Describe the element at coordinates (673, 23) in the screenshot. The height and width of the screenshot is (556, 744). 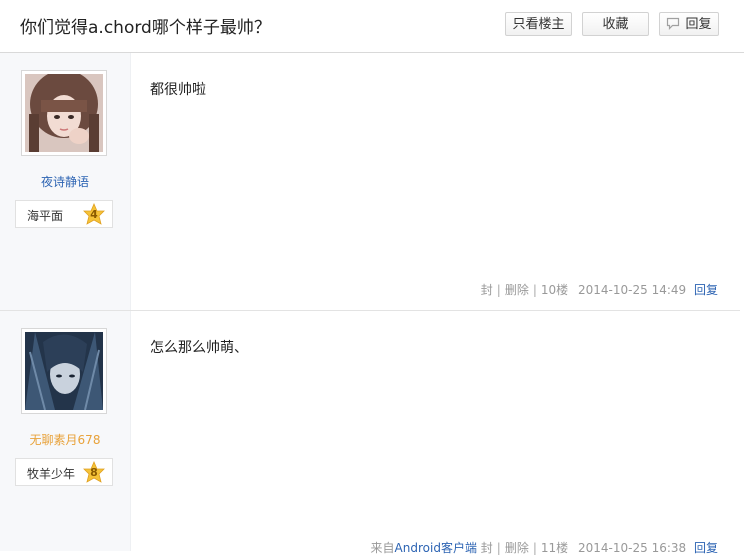
I see `comment-icon` at that location.